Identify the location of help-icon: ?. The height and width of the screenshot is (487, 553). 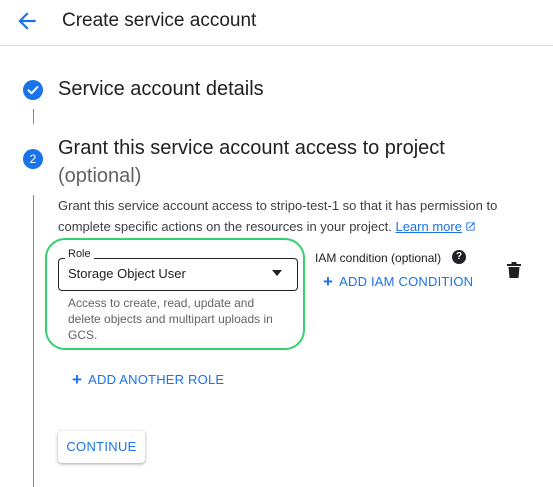
(459, 257).